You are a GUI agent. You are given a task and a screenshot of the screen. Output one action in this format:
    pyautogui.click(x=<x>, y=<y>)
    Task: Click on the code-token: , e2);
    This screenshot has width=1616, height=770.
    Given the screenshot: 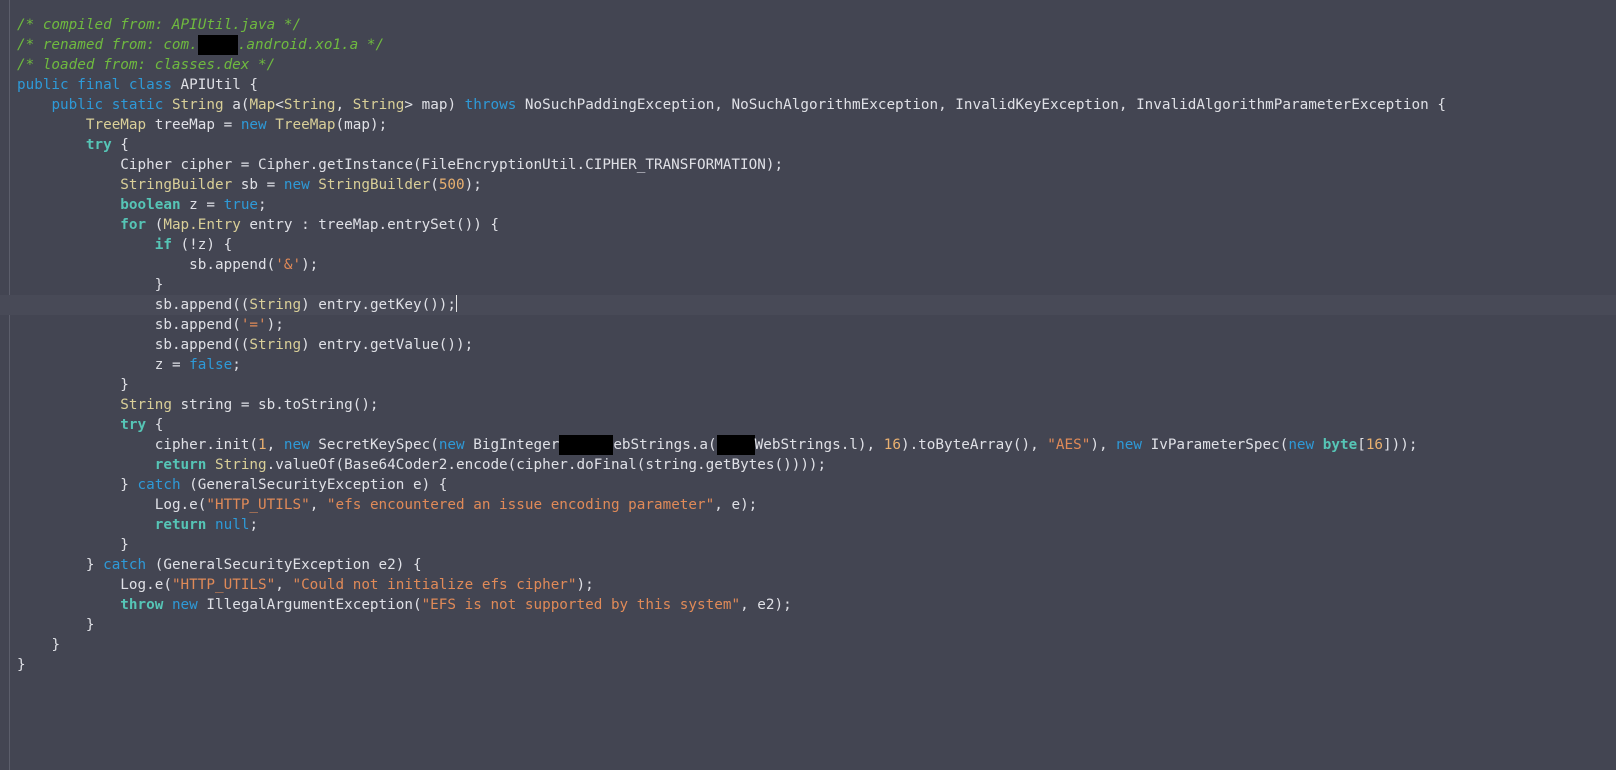 What is the action you would take?
    pyautogui.click(x=766, y=605)
    